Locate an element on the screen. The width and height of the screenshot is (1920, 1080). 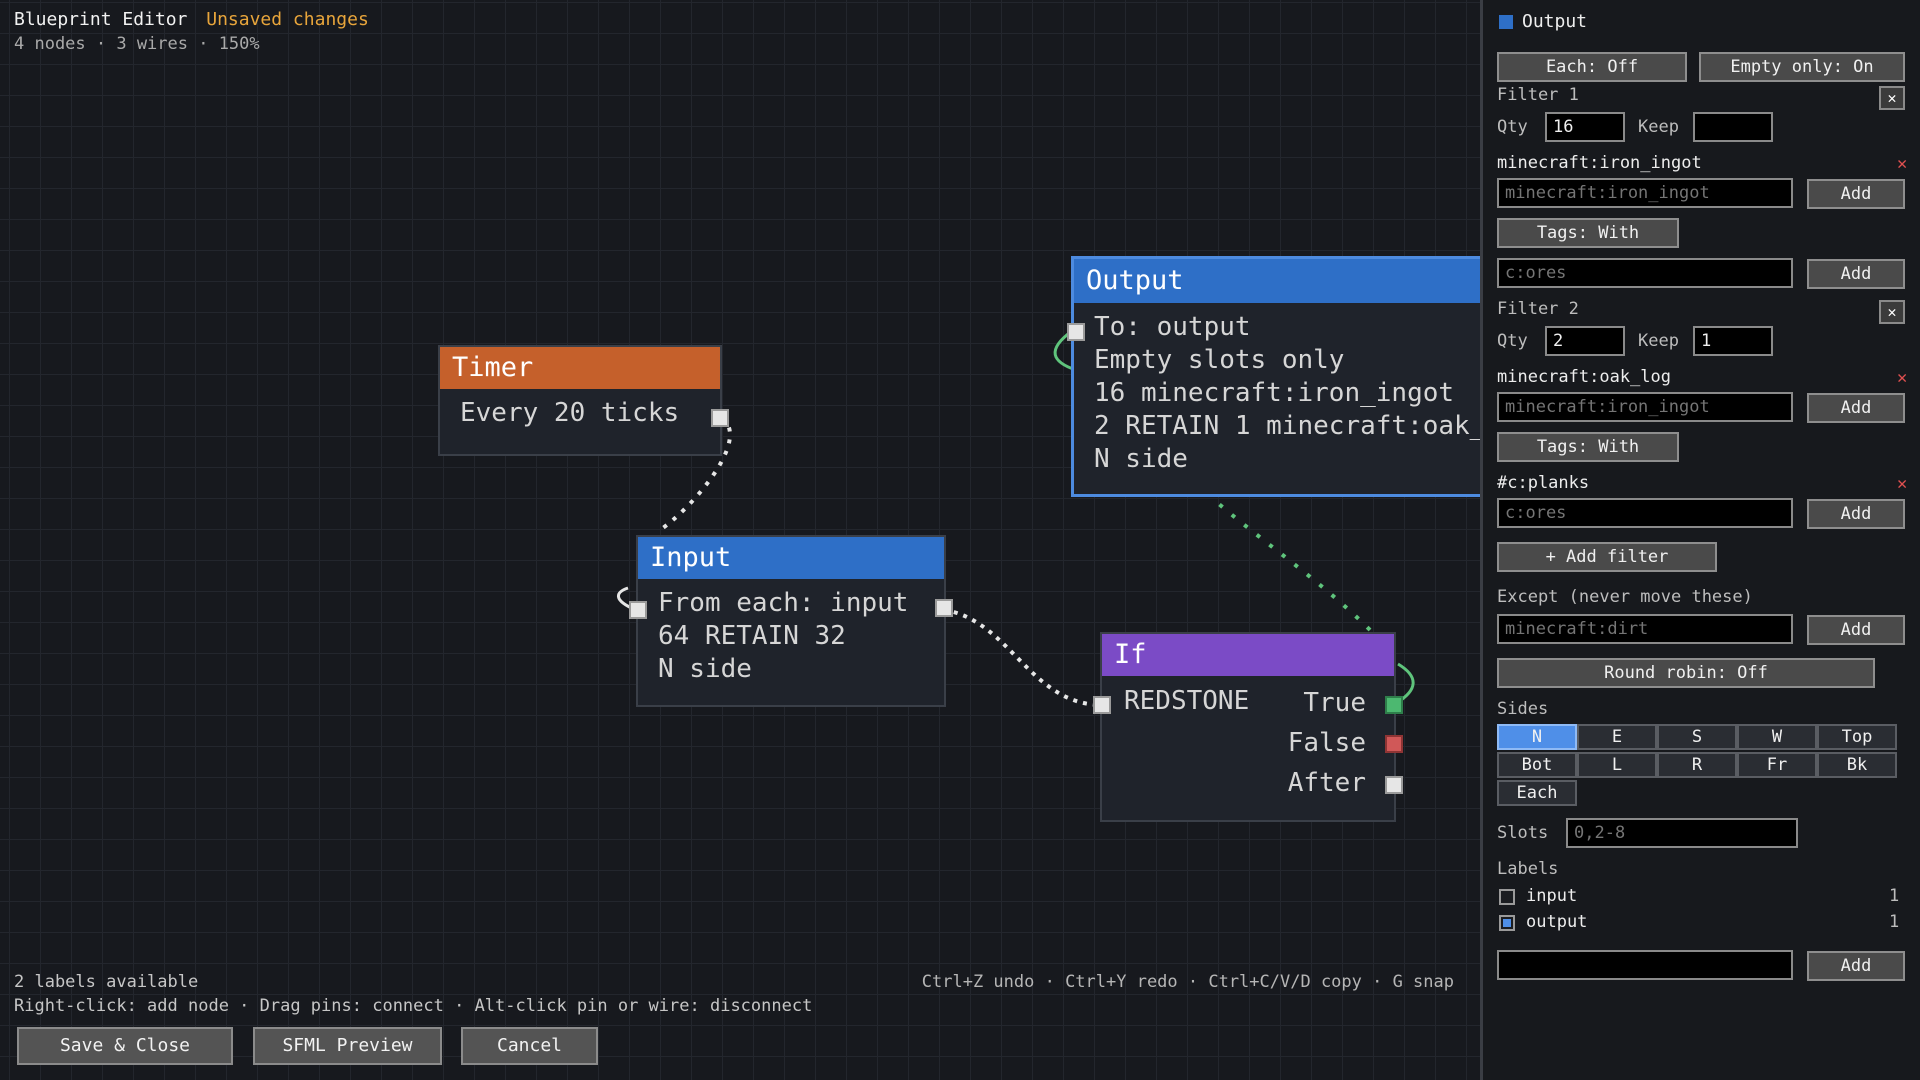
filter-2-keep-field is located at coordinates (1733, 341).